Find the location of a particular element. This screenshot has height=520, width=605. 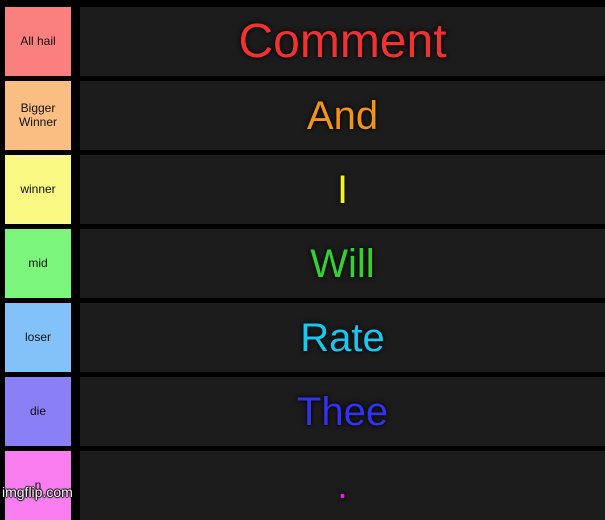

tier-label-tile: winner is located at coordinates (38, 189).